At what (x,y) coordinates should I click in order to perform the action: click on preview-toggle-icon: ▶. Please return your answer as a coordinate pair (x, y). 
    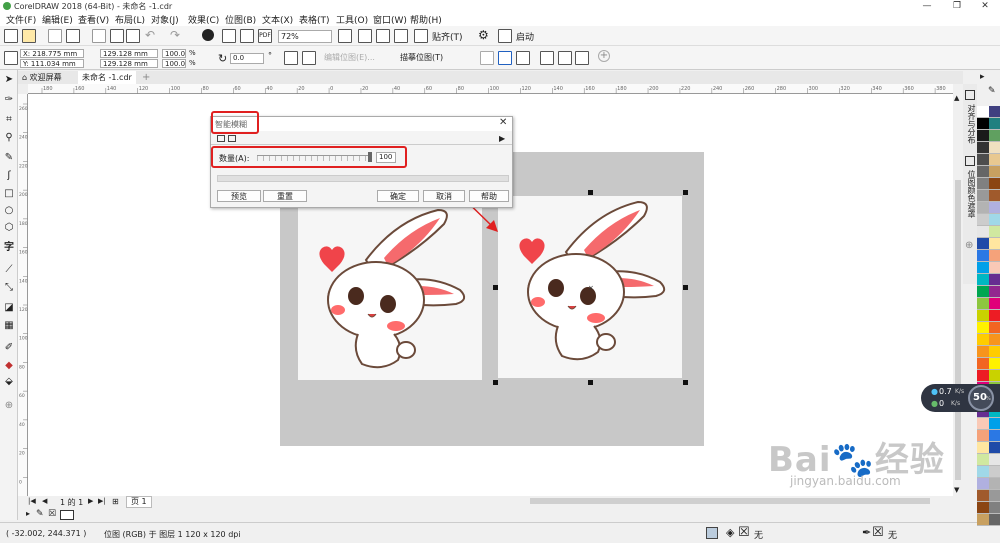
    Looking at the image, I should click on (502, 138).